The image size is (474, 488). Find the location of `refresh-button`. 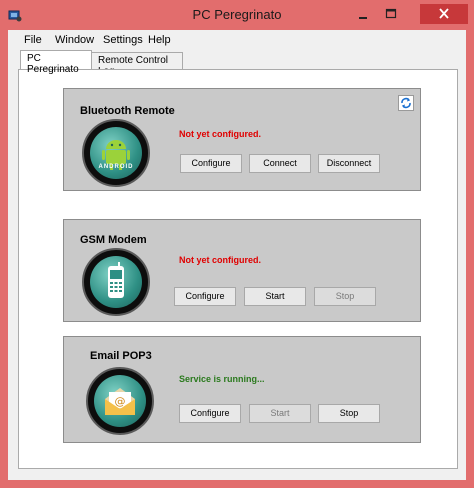

refresh-button is located at coordinates (406, 103).